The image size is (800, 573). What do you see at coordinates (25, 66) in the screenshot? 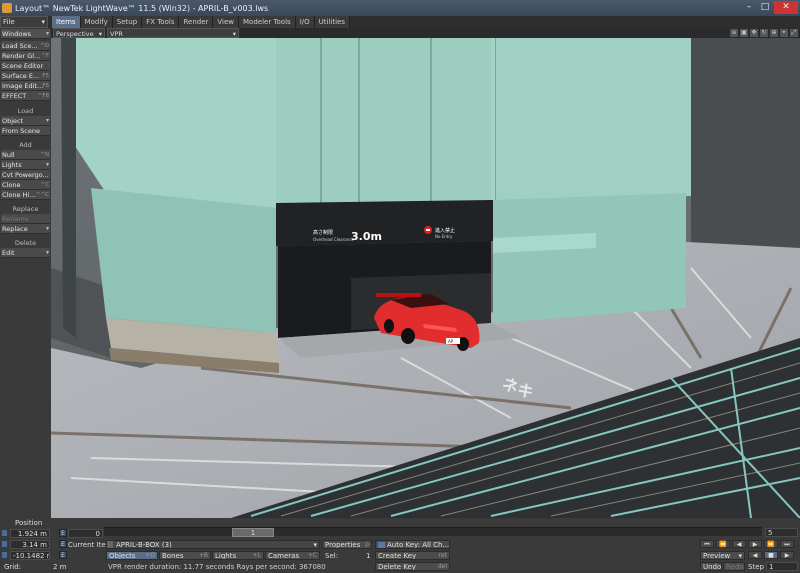
I see `scene-editor-button: Scene Editor` at bounding box center [25, 66].